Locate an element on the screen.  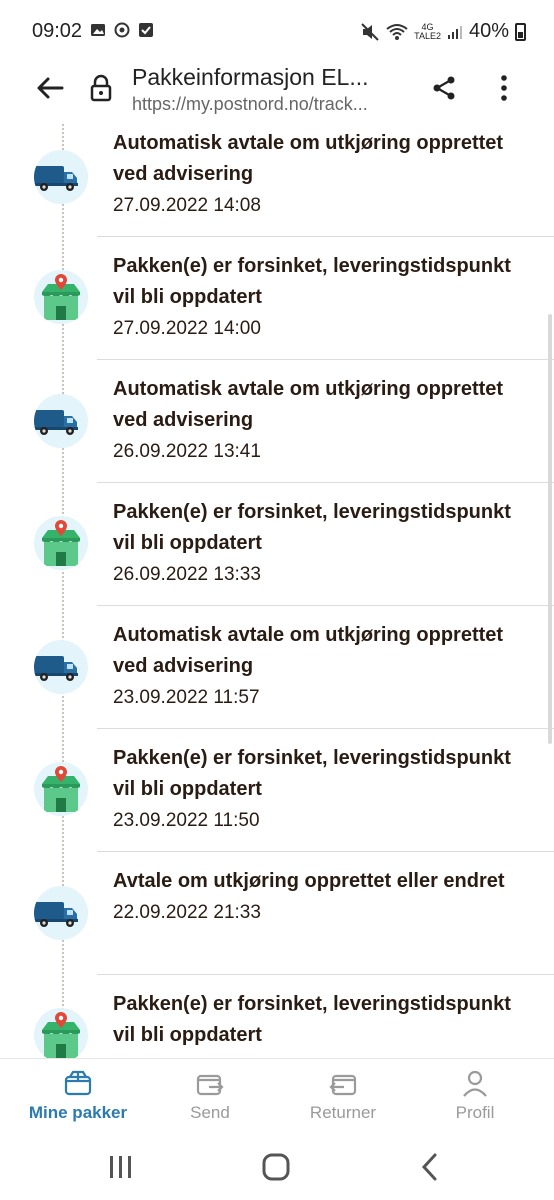
system-back-icon is located at coordinates (431, 1167).